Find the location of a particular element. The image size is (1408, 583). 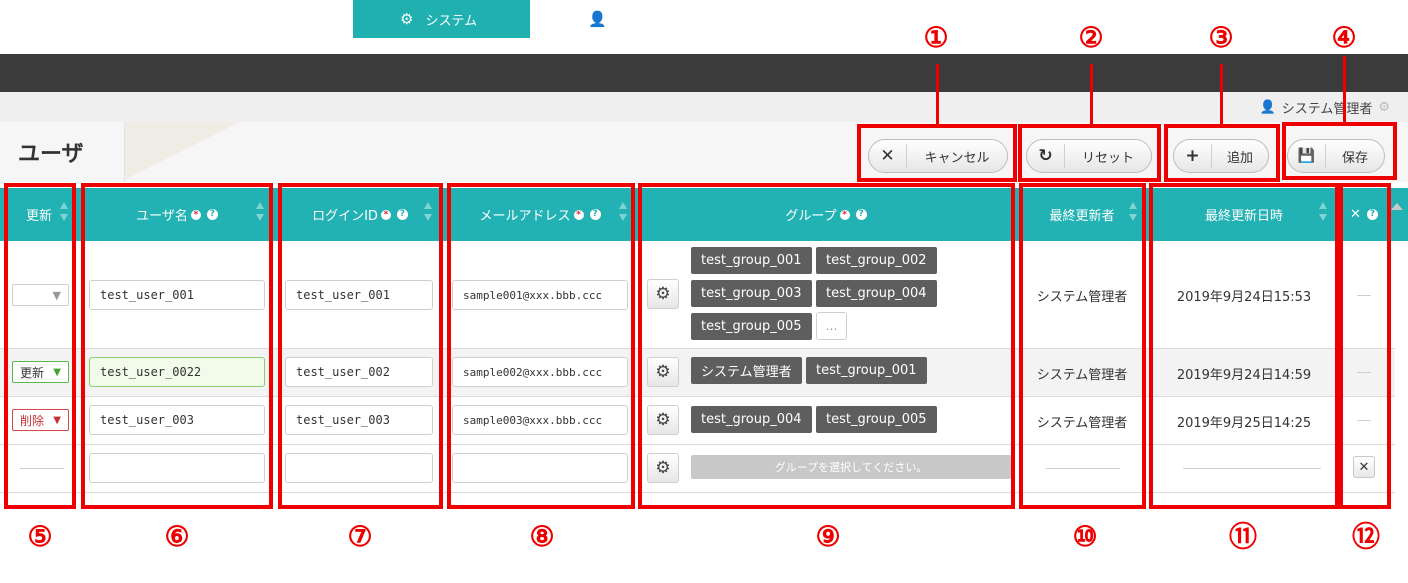

email-field: sample002@xxx.bbb.ccc is located at coordinates (540, 372).